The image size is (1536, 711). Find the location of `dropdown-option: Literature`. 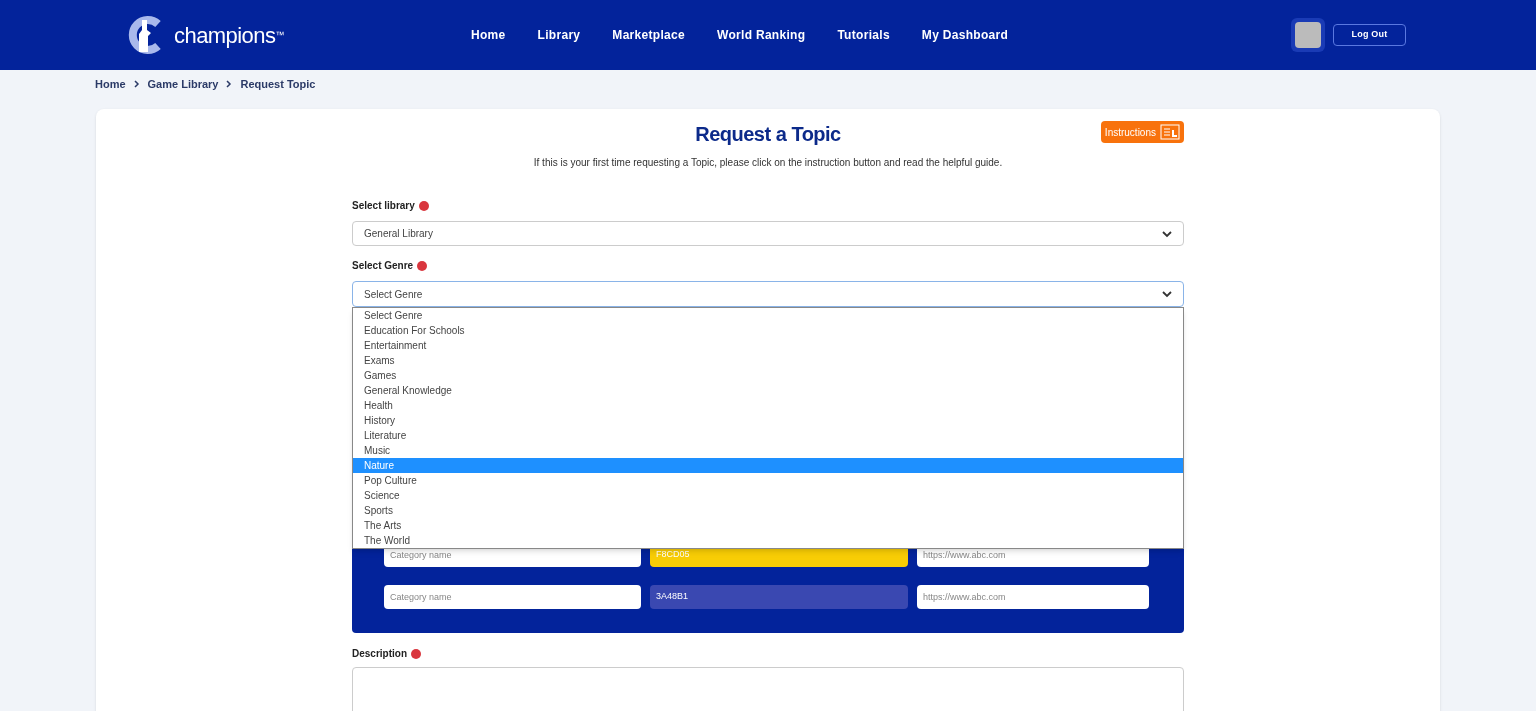

dropdown-option: Literature is located at coordinates (768, 435).